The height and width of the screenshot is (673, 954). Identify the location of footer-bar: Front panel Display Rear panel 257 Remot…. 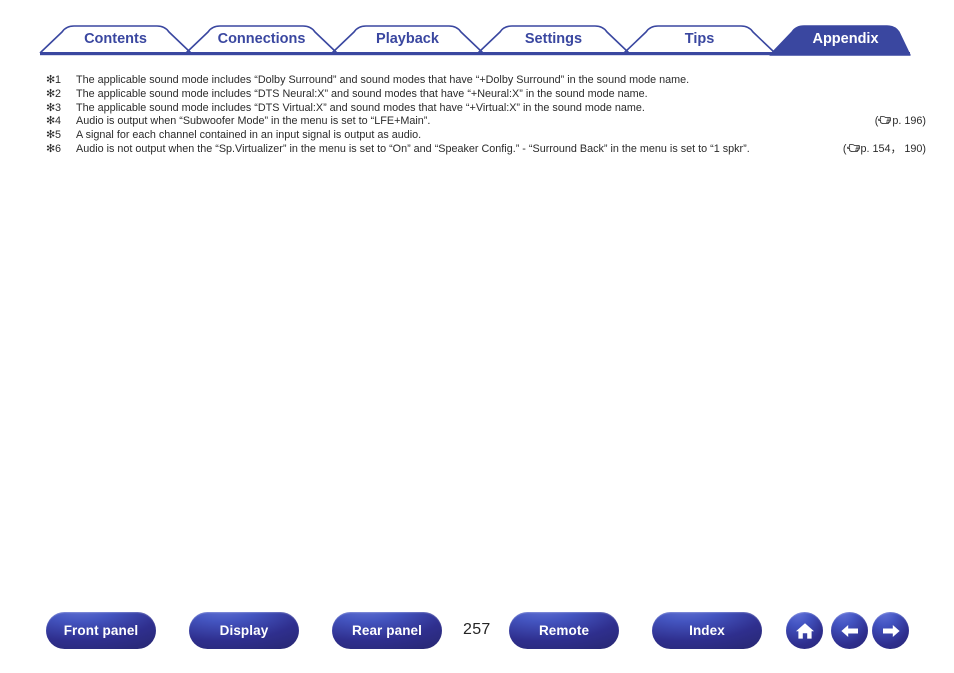
(477, 642).